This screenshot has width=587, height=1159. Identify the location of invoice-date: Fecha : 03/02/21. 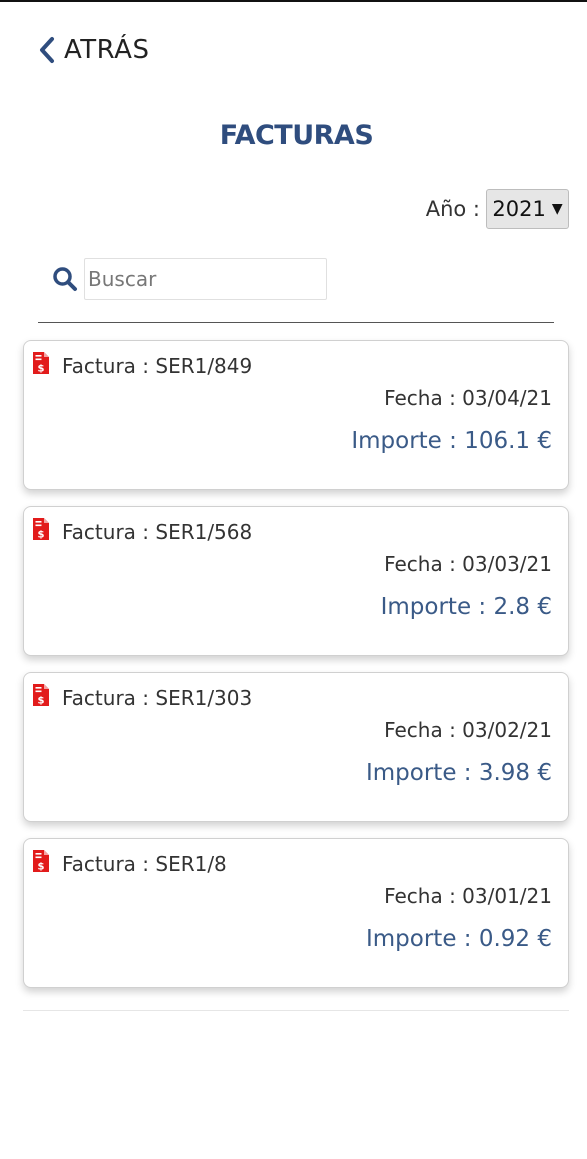
(468, 730).